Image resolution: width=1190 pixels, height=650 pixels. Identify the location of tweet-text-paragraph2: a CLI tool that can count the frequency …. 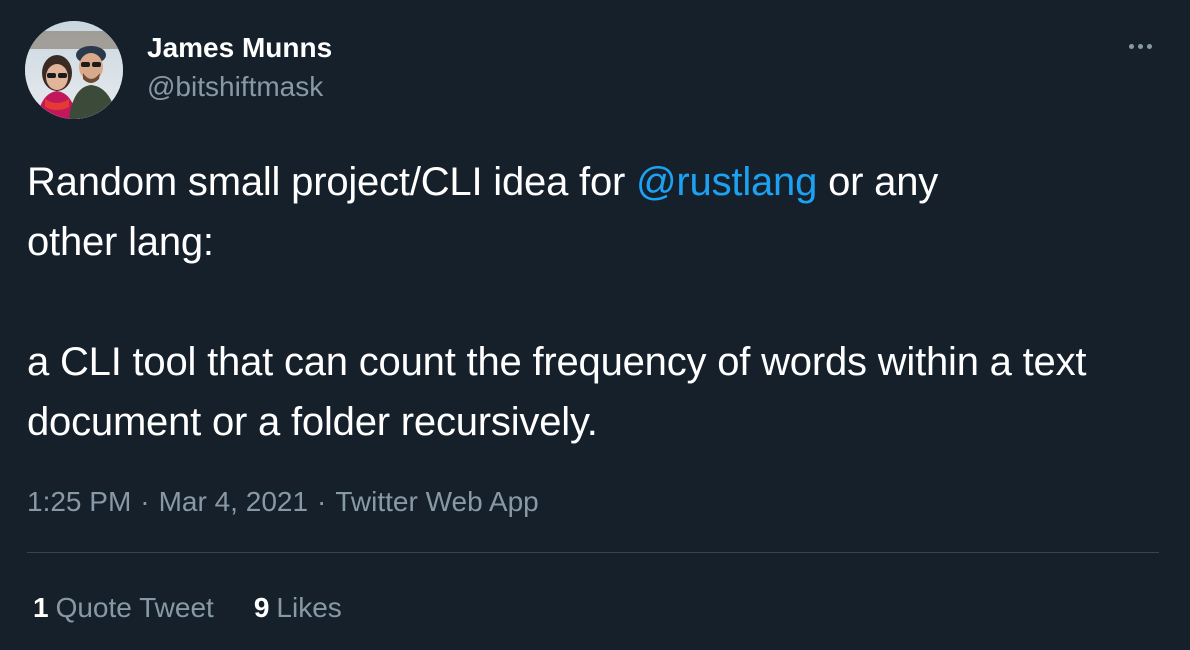
(562, 392).